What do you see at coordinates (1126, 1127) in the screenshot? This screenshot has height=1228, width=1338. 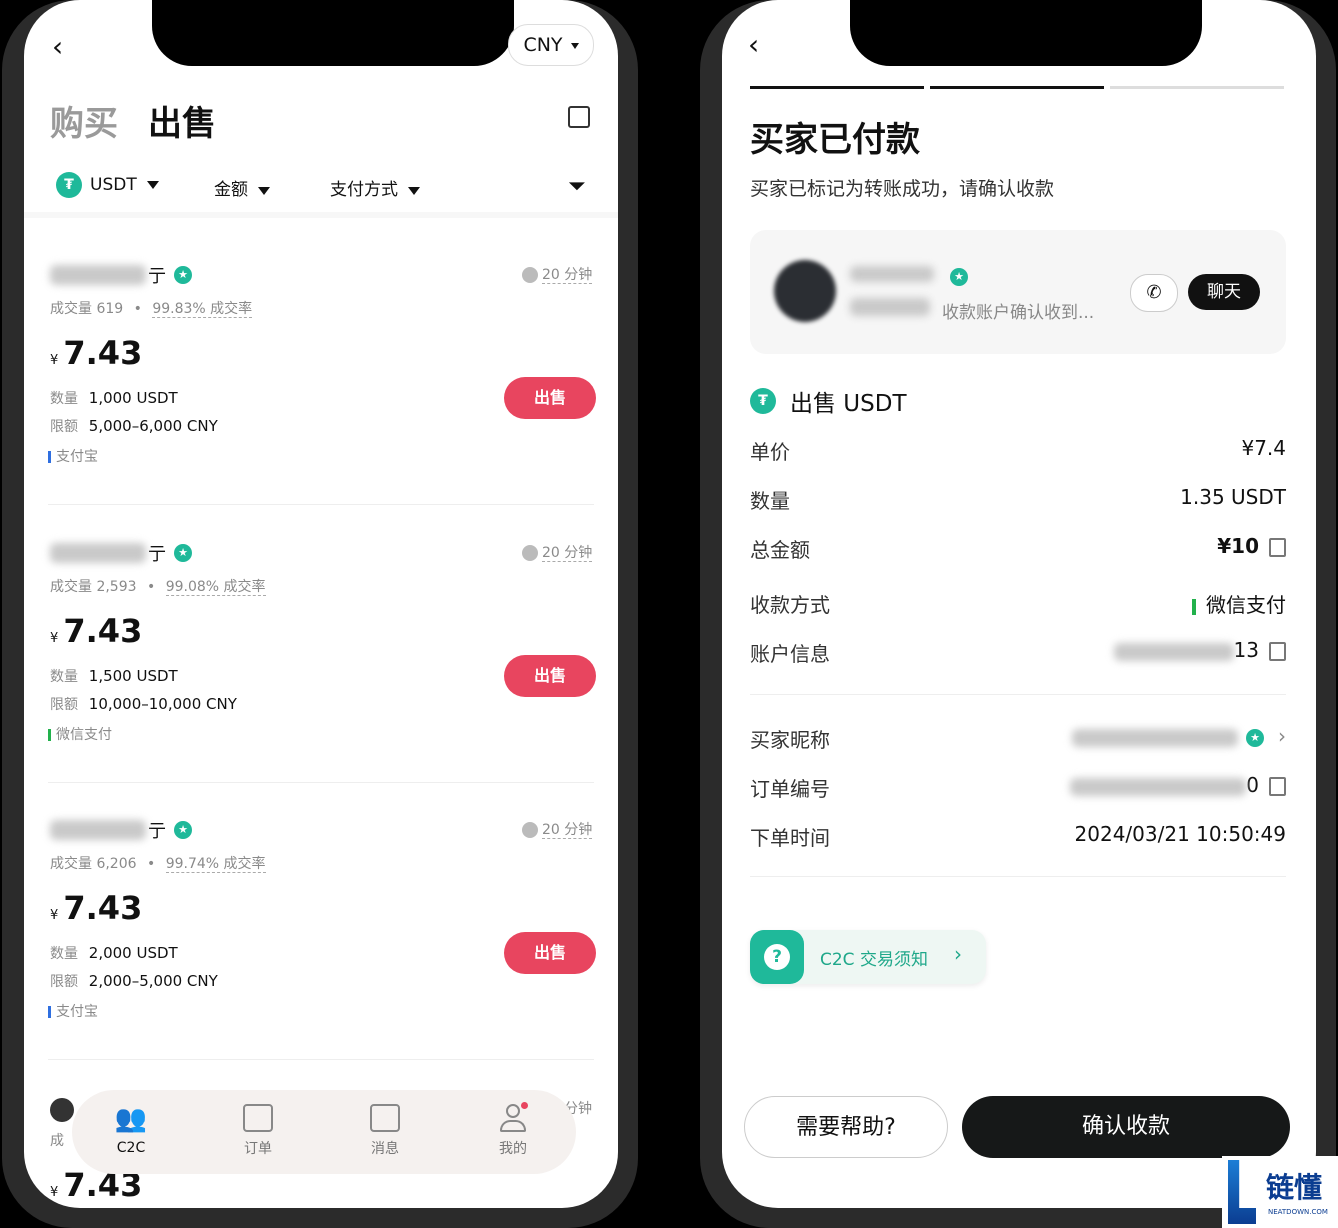 I see `confirm-receipt-button: 确认收款` at bounding box center [1126, 1127].